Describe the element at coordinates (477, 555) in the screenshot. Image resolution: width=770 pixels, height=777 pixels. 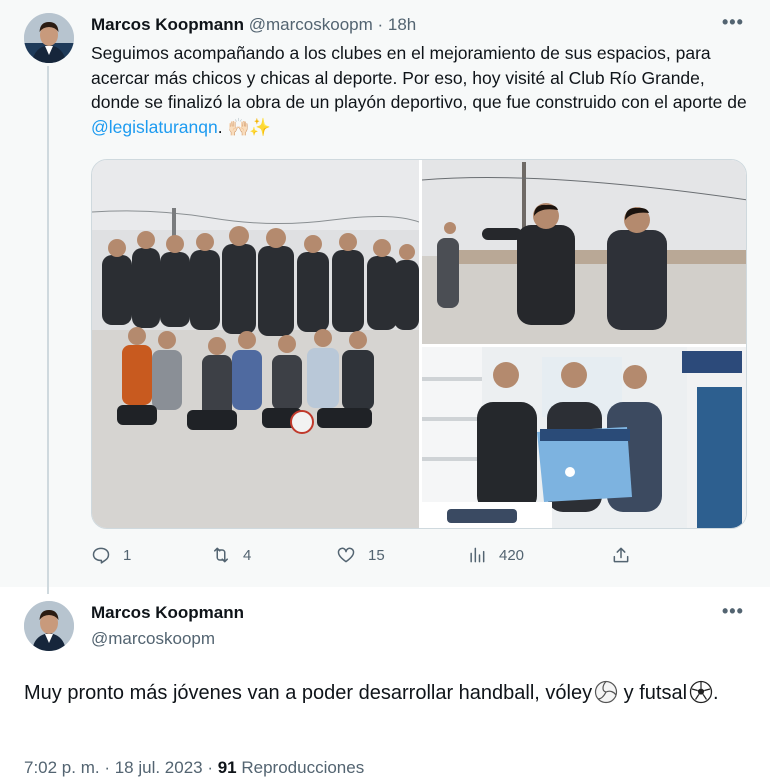
I see `views-icon` at that location.